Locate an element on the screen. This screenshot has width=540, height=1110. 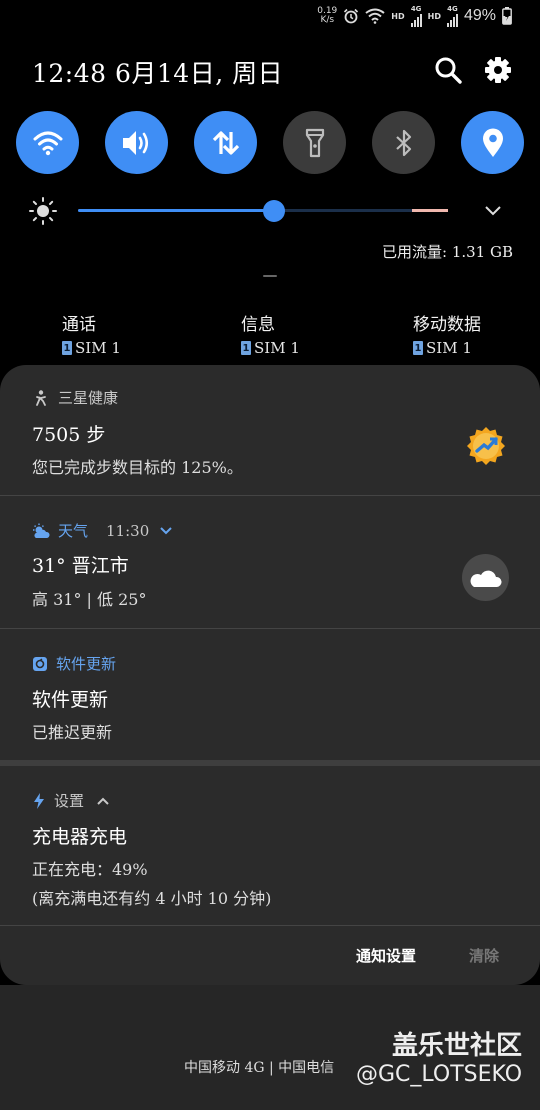
notification-app-row: 软件更新 is located at coordinates (74, 663).